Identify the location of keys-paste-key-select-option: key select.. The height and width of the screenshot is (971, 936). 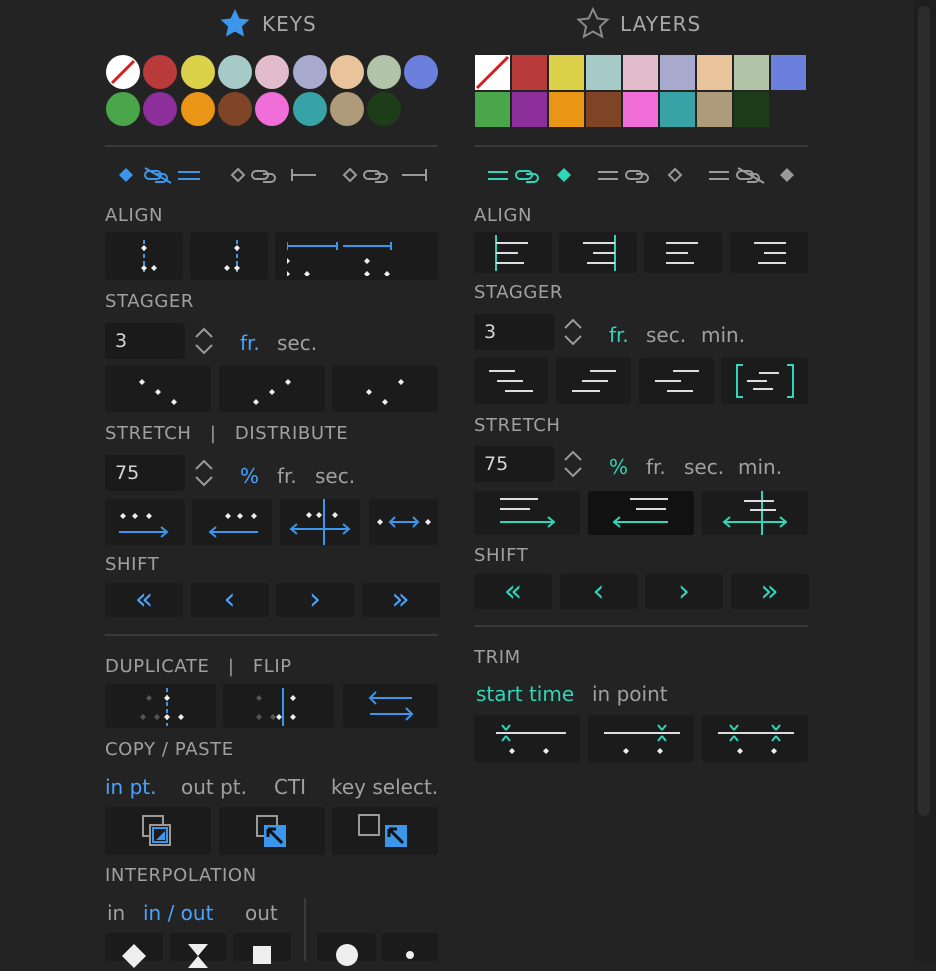
(384, 787).